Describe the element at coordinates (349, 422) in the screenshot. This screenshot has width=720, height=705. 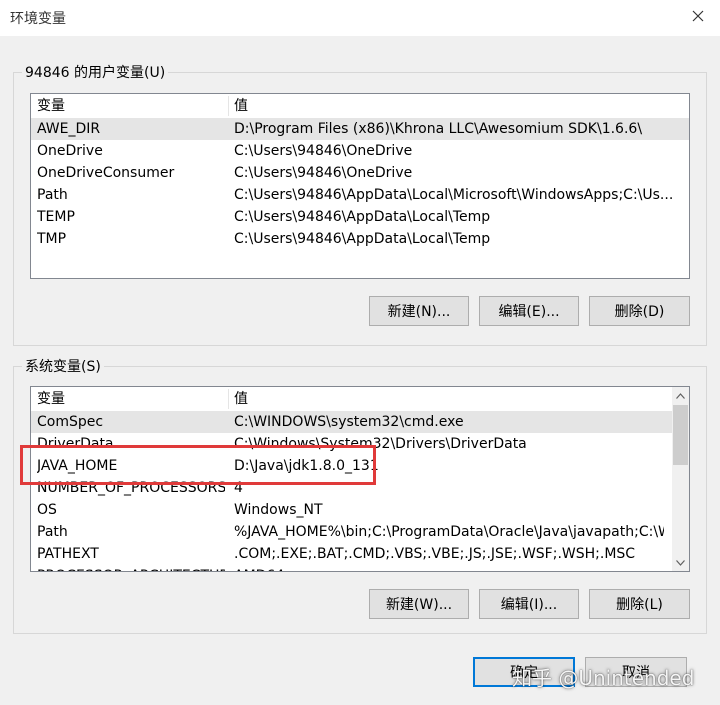
I see `variable-value: C:\WINDOWS\system32\cmd.exe` at that location.